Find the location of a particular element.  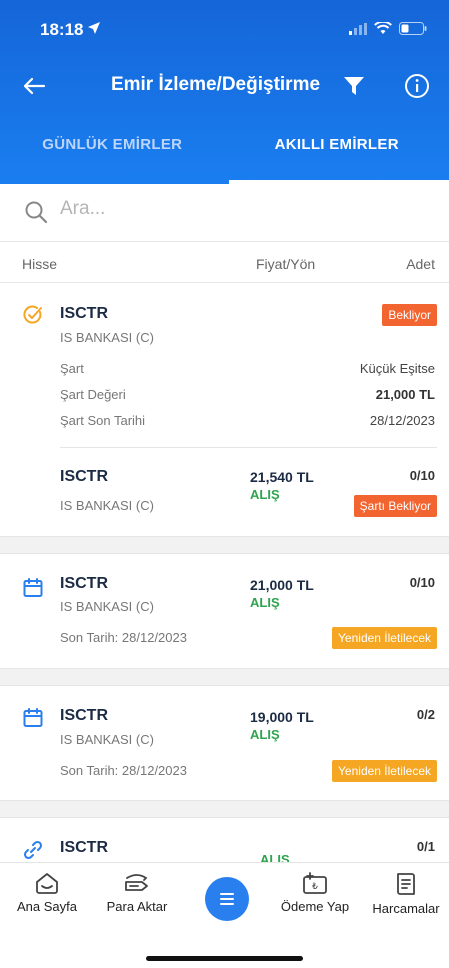

nav-payment: ₺ Ödeme Yap is located at coordinates (315, 892).